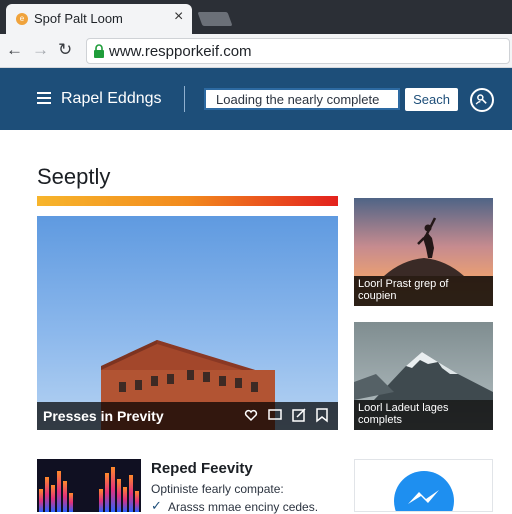  I want to click on article-subtitle: Optiniste fearly compate:, so click(217, 489).